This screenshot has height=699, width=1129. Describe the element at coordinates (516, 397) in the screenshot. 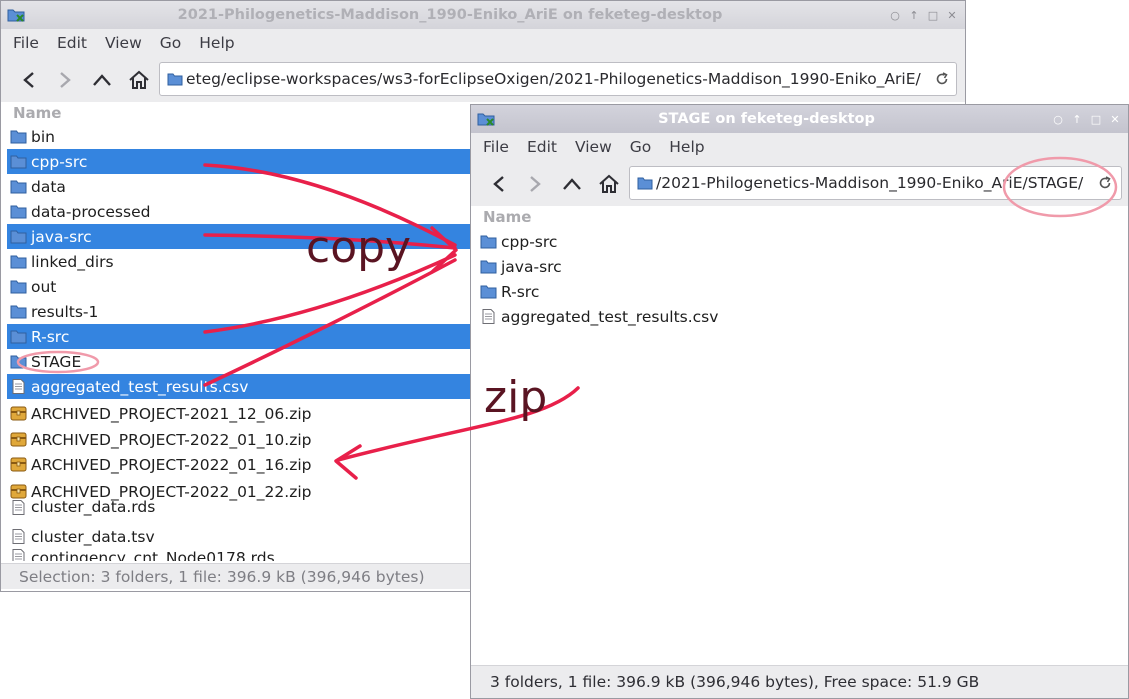

I see `zip-label: zip` at that location.